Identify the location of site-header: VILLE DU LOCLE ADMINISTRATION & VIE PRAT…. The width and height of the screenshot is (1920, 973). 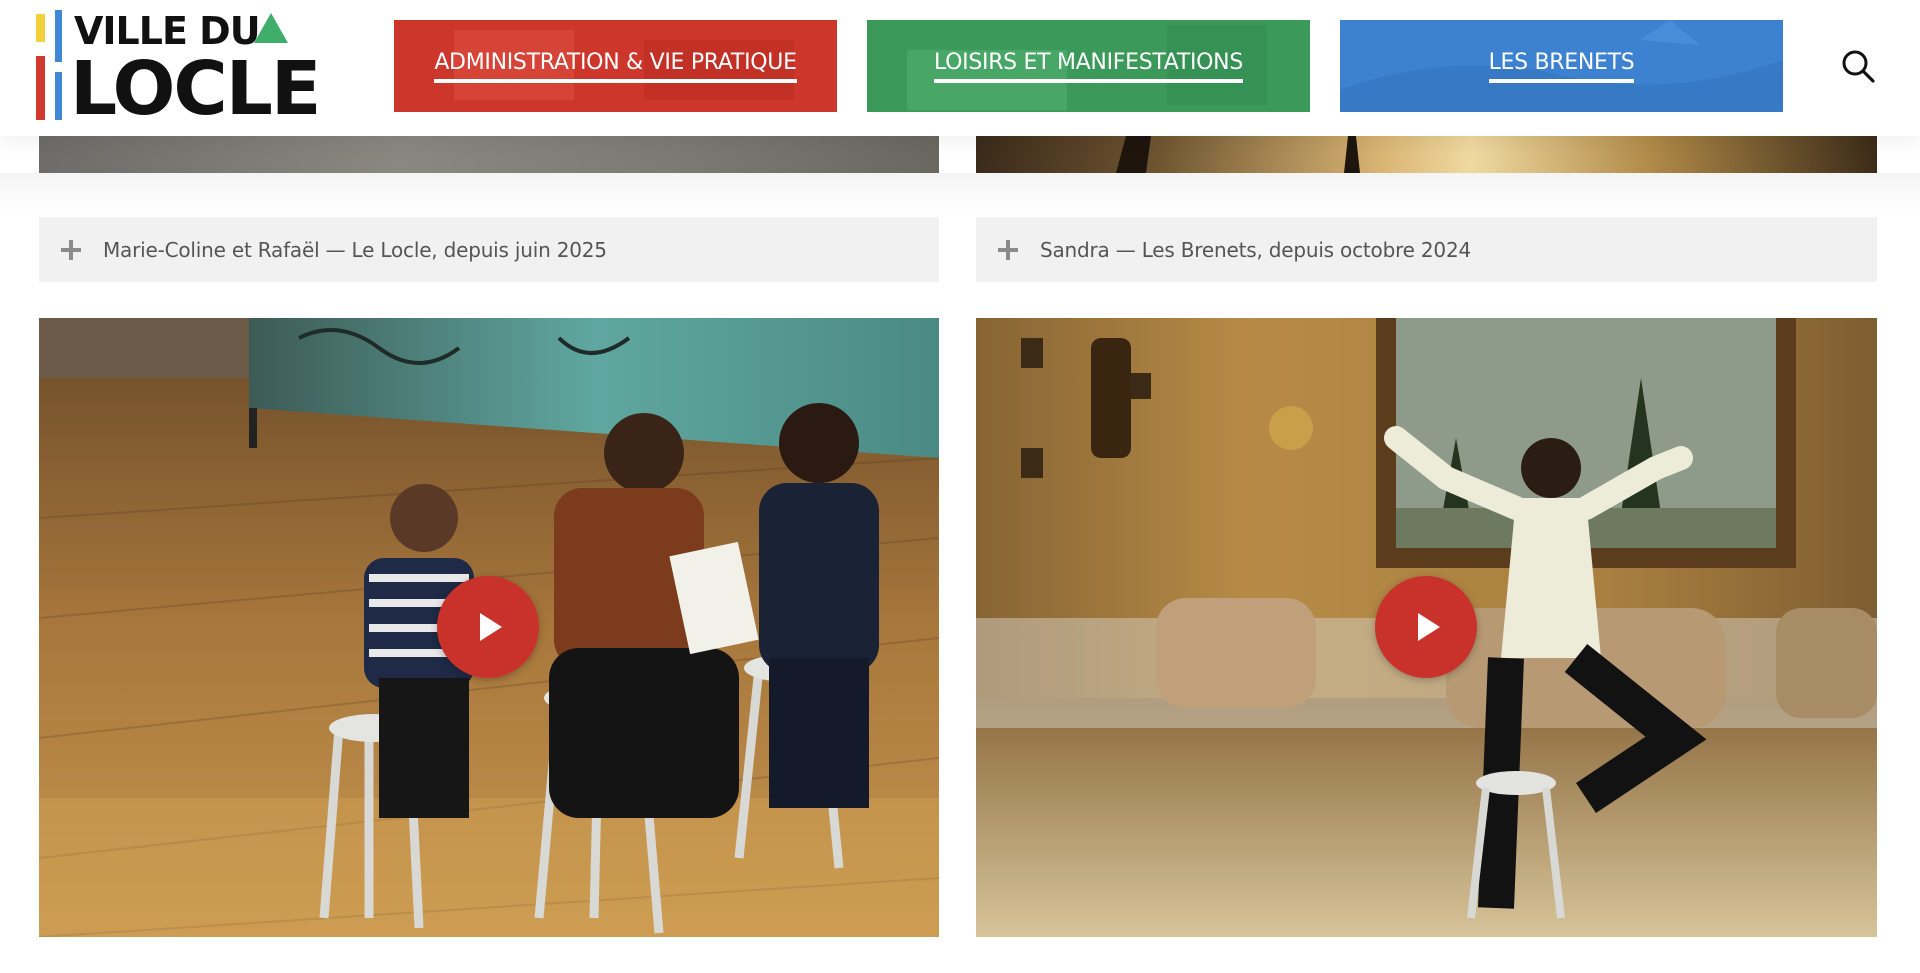
(960, 68).